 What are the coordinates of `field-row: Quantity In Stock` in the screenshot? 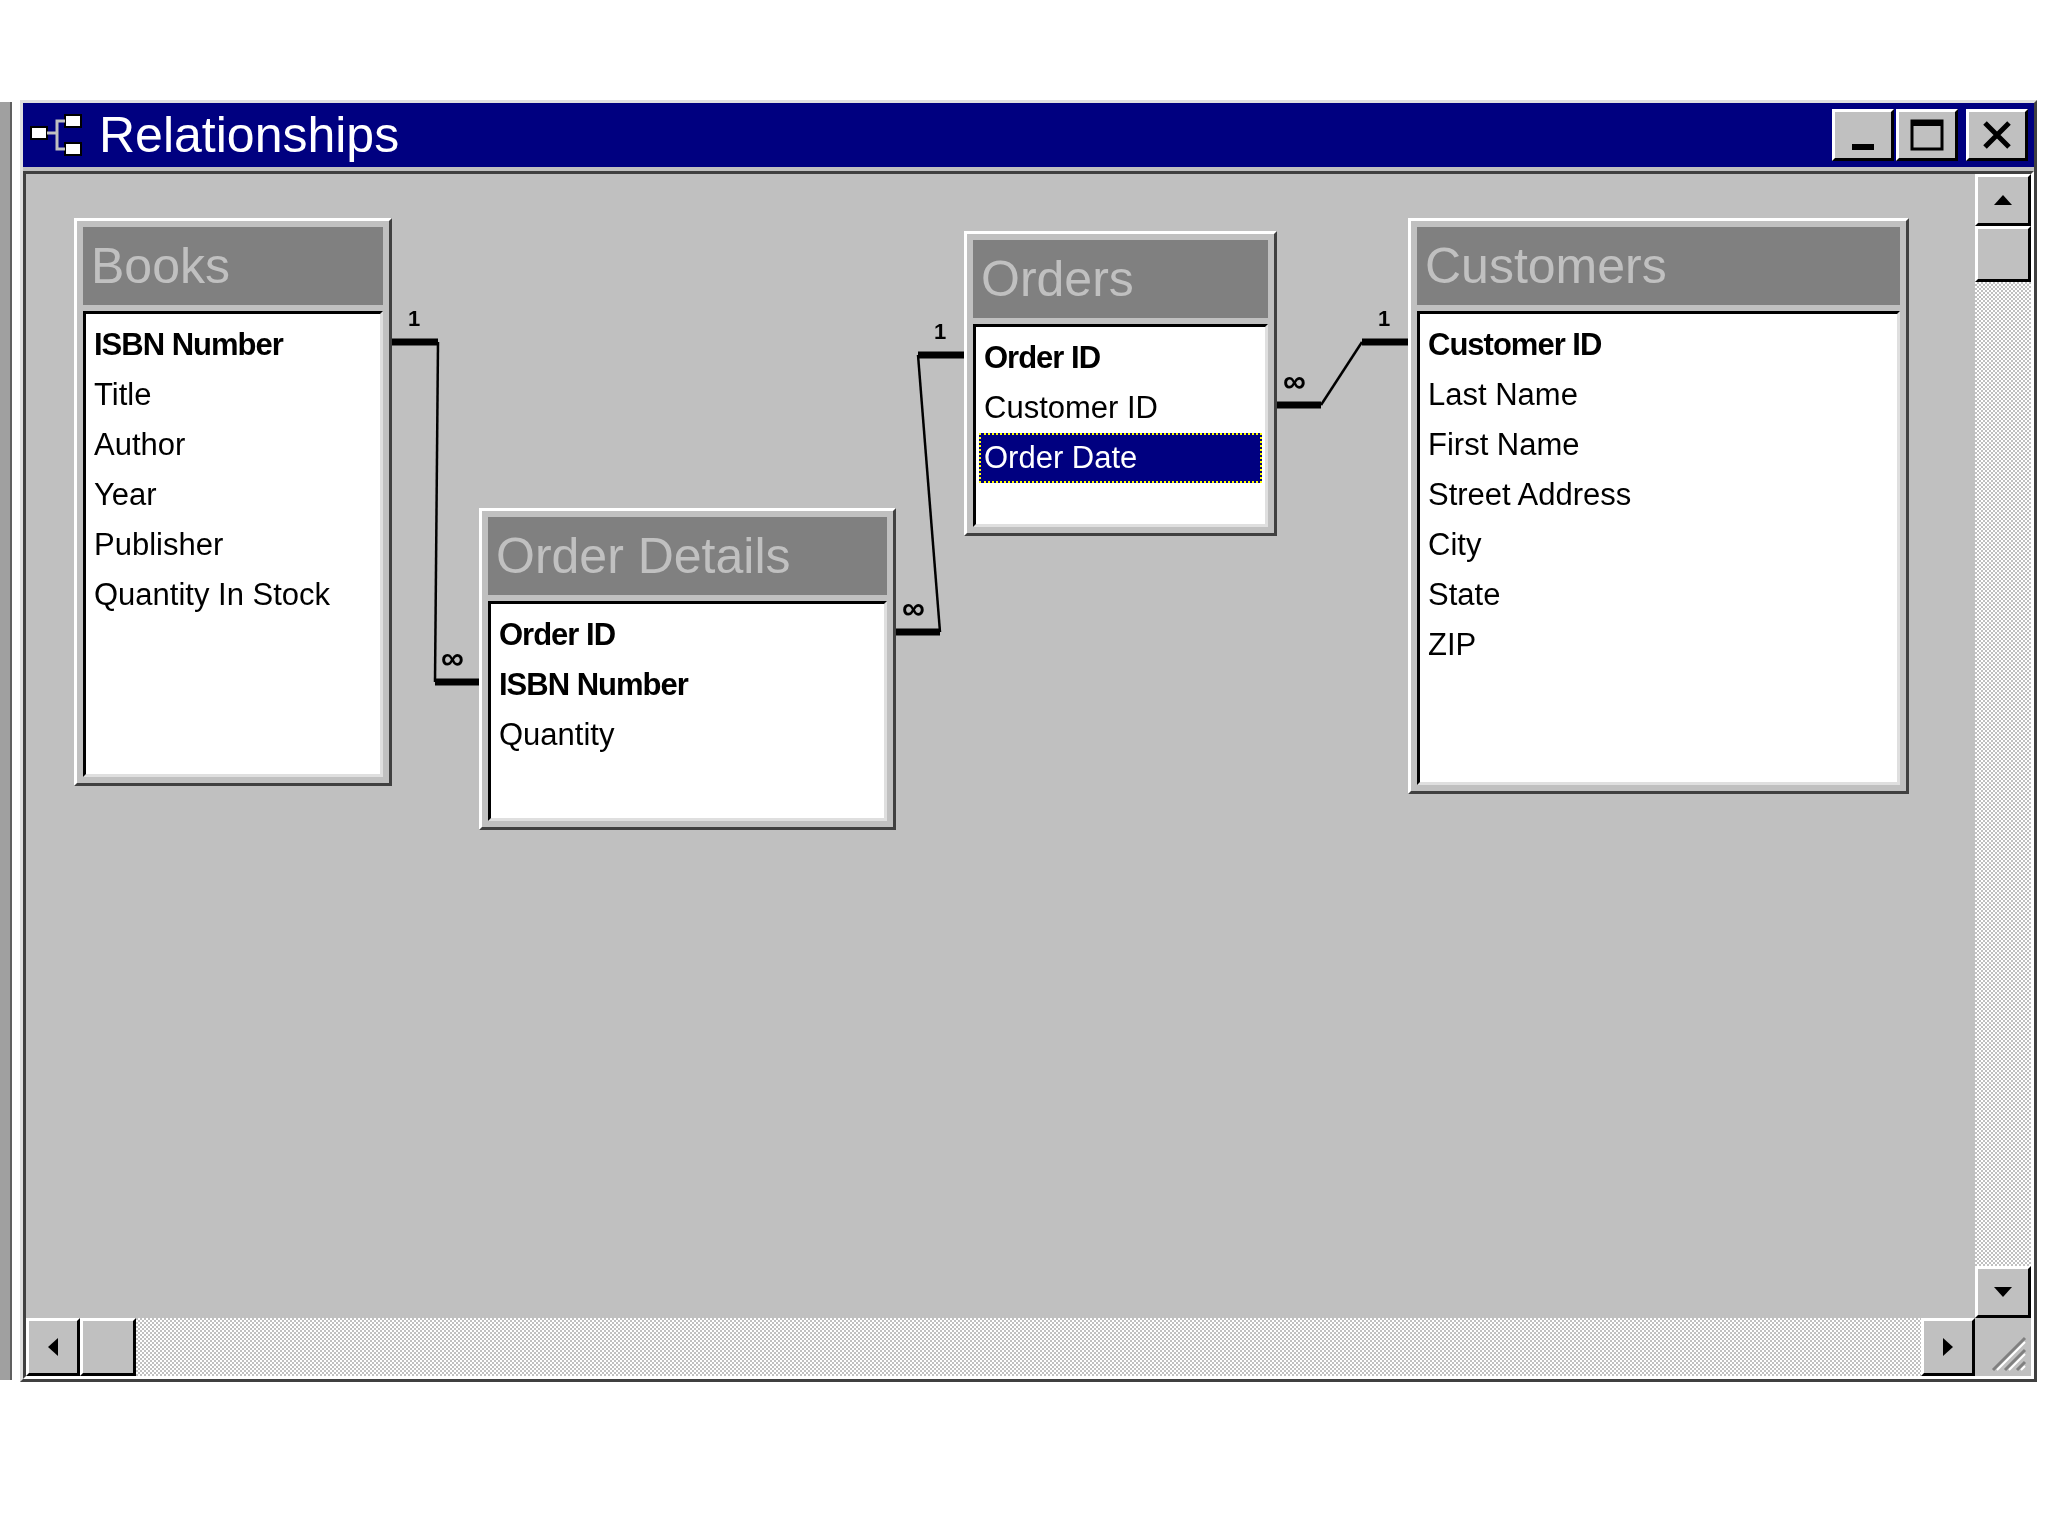 It's located at (233, 595).